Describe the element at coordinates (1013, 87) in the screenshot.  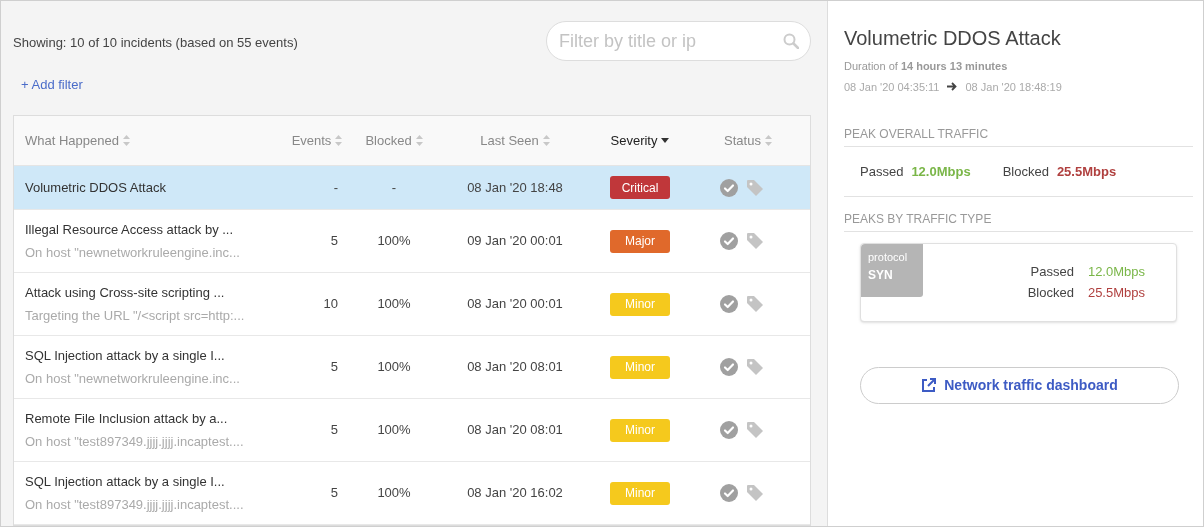
I see `end-time: 08 Jan '20 18:48:19` at that location.